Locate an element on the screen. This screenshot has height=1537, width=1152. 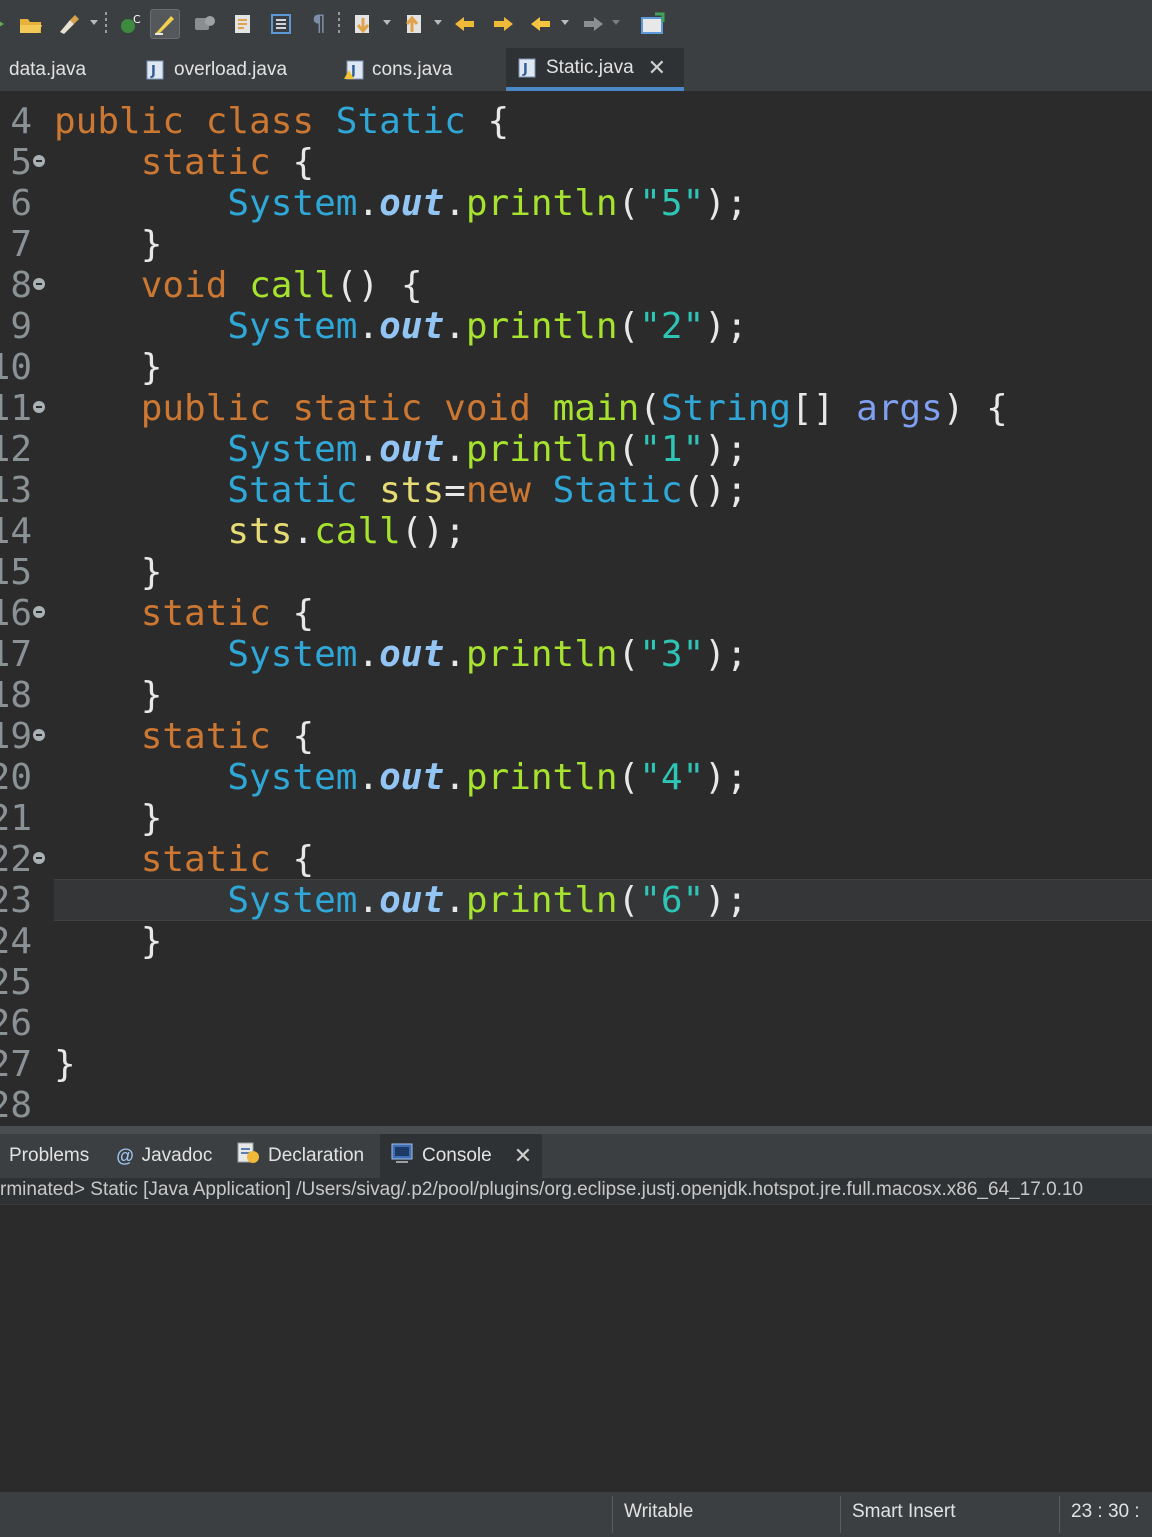
editor-tab-overload-java: J overload.java is located at coordinates (216, 69).